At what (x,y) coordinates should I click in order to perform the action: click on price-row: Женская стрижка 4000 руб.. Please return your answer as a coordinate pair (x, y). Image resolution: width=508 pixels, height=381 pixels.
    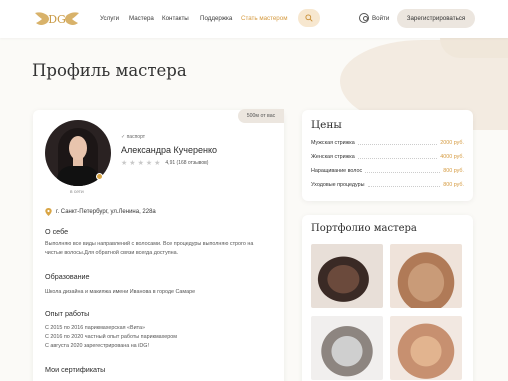
    Looking at the image, I should click on (387, 157).